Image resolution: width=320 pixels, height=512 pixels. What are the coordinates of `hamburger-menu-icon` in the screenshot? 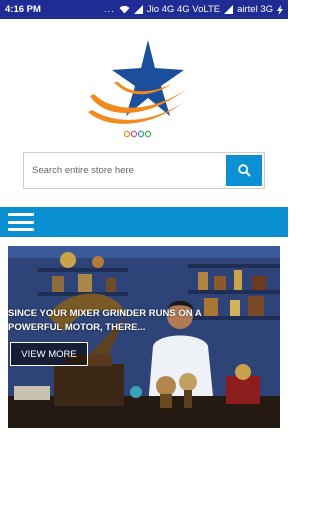 It's located at (21, 222).